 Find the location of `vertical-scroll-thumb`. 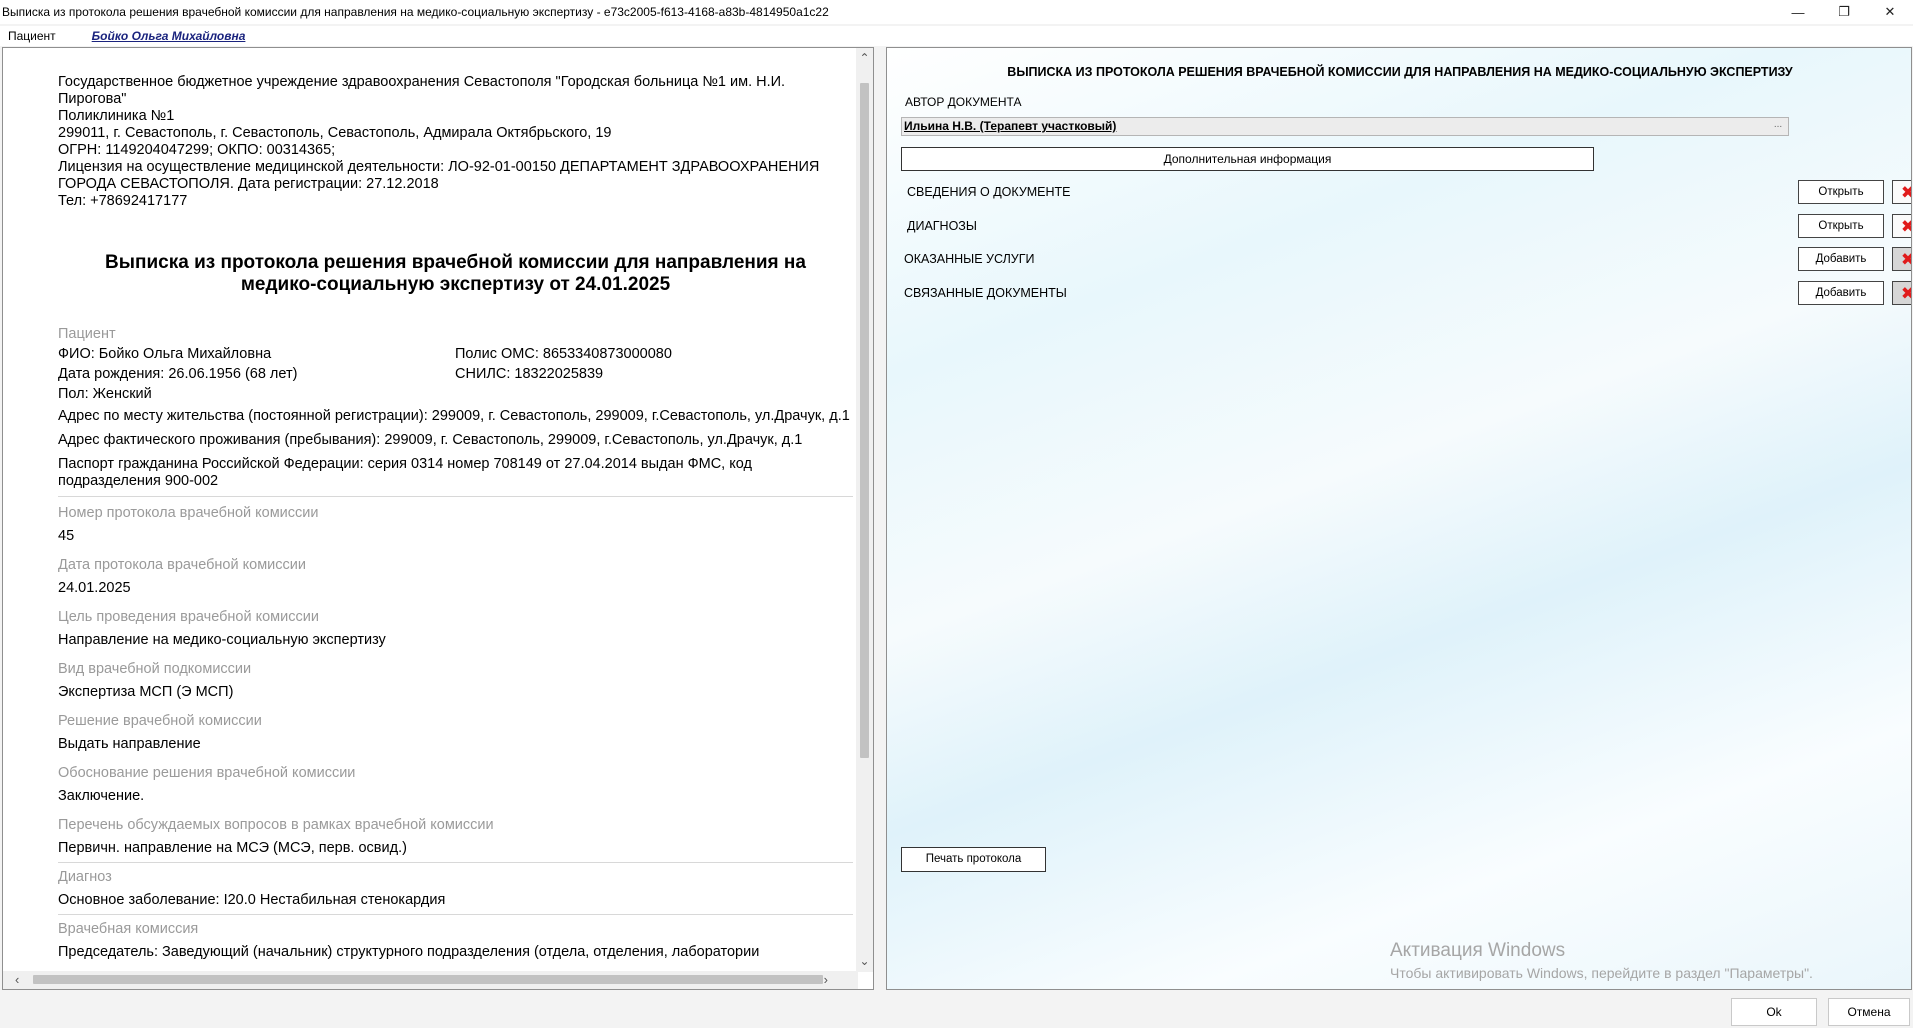

vertical-scroll-thumb is located at coordinates (864, 420).